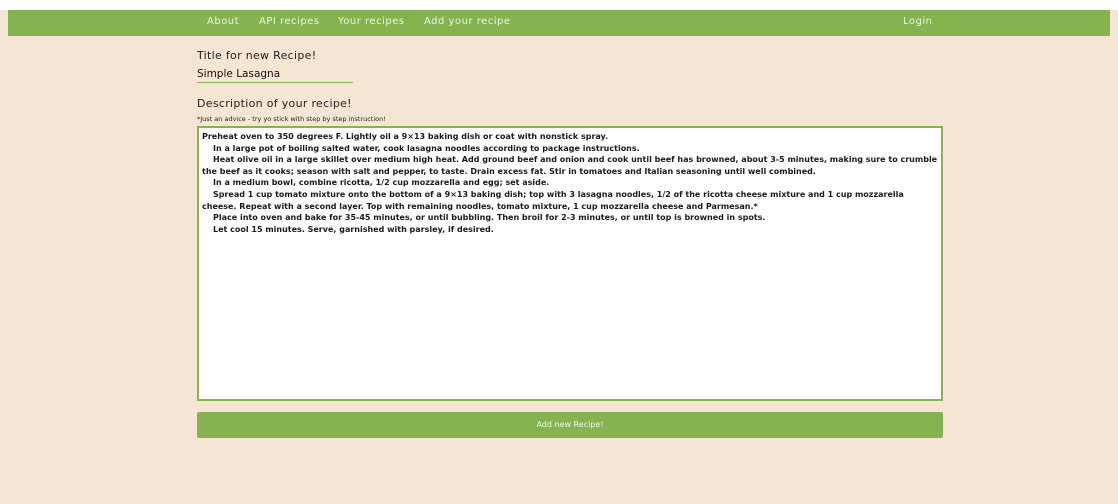  What do you see at coordinates (917, 21) in the screenshot?
I see `nav-link-login: Login` at bounding box center [917, 21].